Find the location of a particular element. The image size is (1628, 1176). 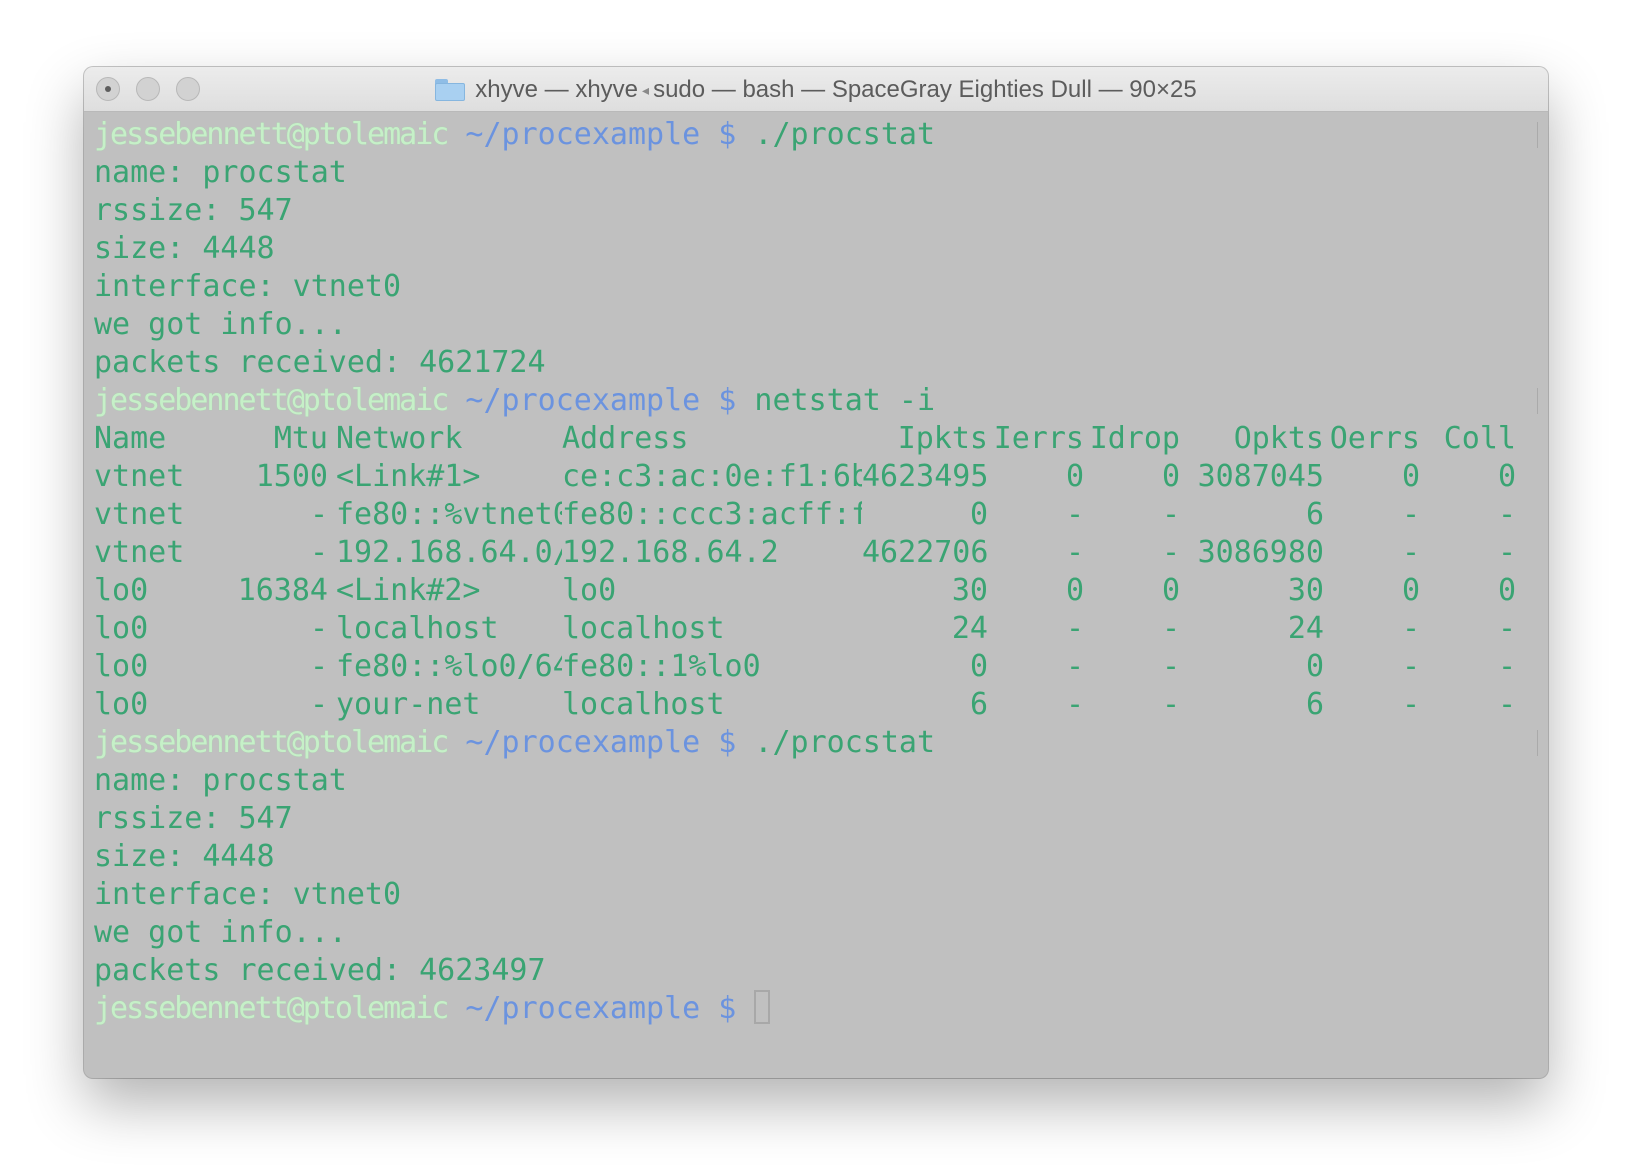

col-header: Oerrs is located at coordinates (1374, 438).